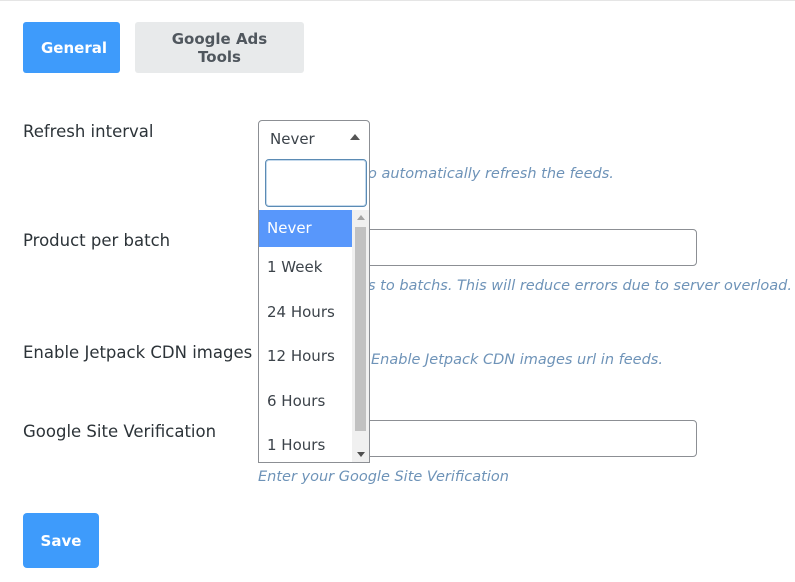 The height and width of the screenshot is (582, 795). Describe the element at coordinates (491, 174) in the screenshot. I see `refresh-interval-help: o automatically refresh the feeds.` at that location.